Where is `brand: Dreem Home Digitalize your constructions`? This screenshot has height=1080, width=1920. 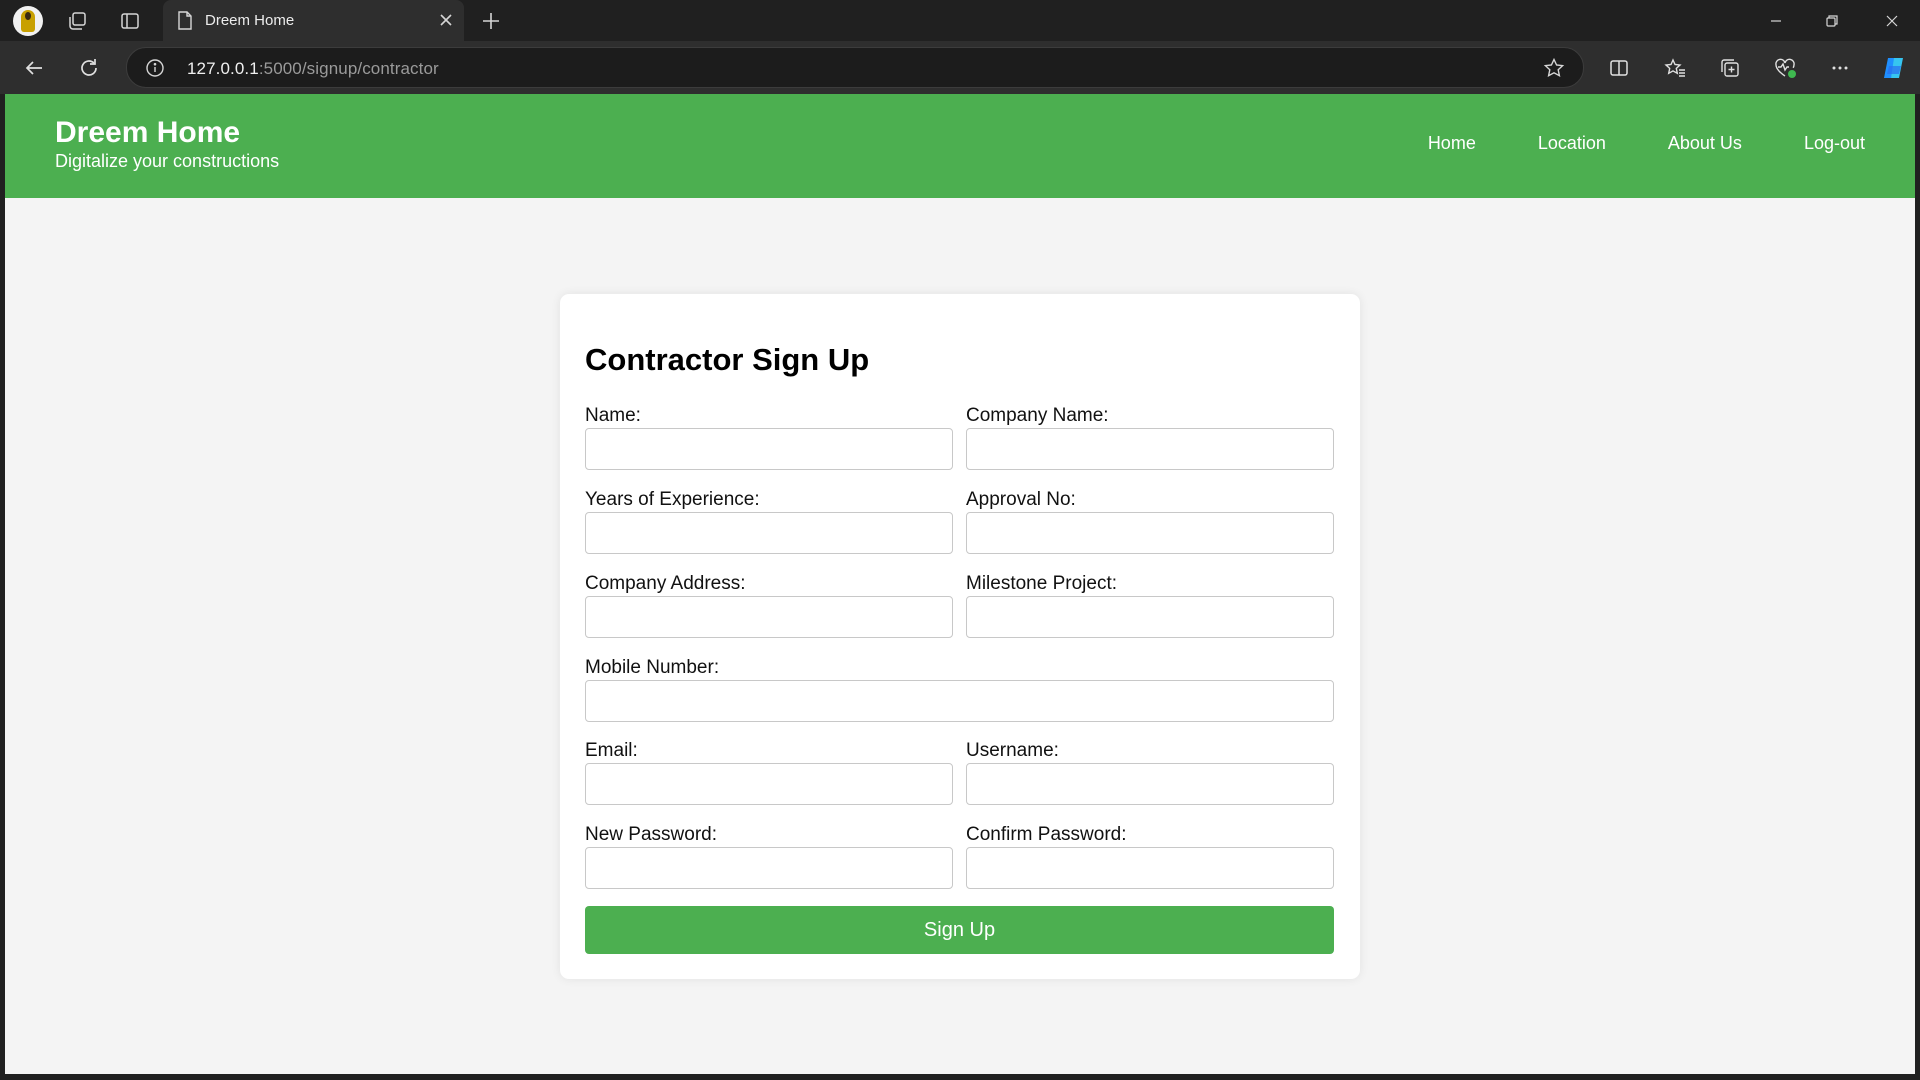
brand: Dreem Home Digitalize your constructions is located at coordinates (167, 144).